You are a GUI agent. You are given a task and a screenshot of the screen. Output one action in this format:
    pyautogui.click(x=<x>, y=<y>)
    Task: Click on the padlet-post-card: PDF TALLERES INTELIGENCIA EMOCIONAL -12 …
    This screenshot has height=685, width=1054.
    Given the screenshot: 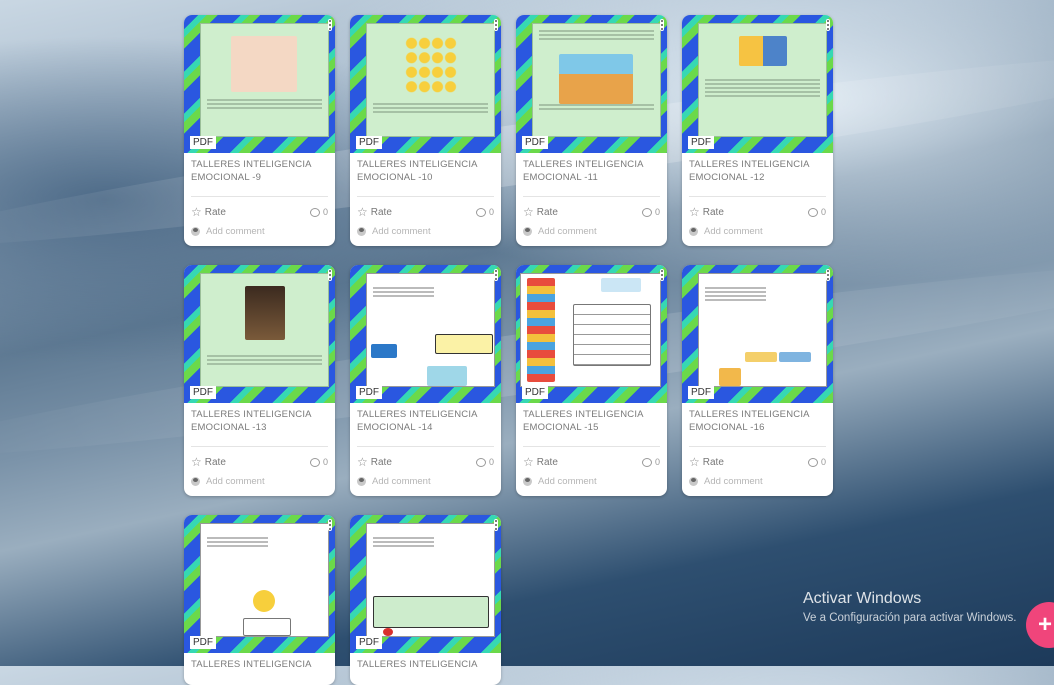 What is the action you would take?
    pyautogui.click(x=757, y=130)
    